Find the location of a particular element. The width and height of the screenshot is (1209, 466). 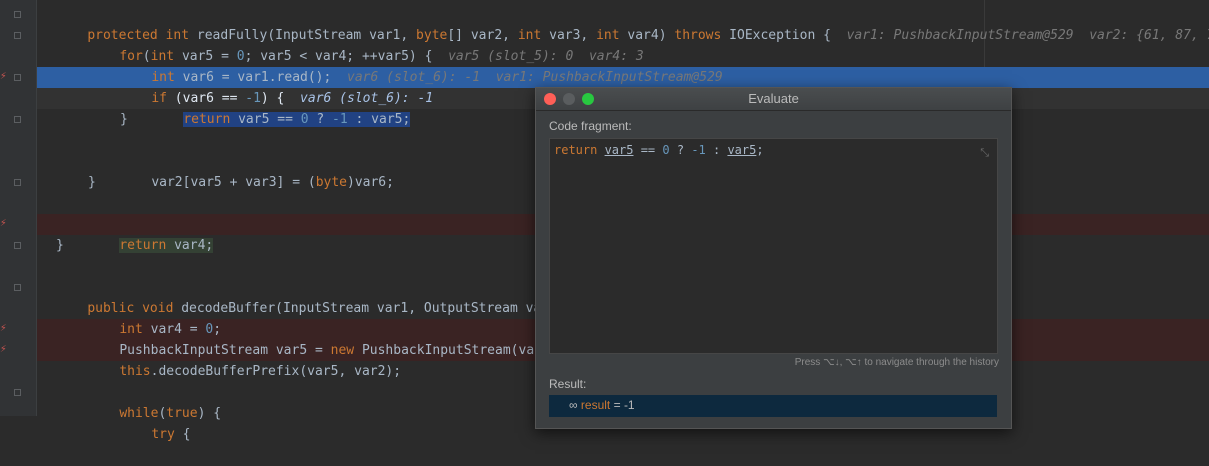

editor-gutter: ⚡ ⚡ ⚡ ⚡ is located at coordinates (18, 208).